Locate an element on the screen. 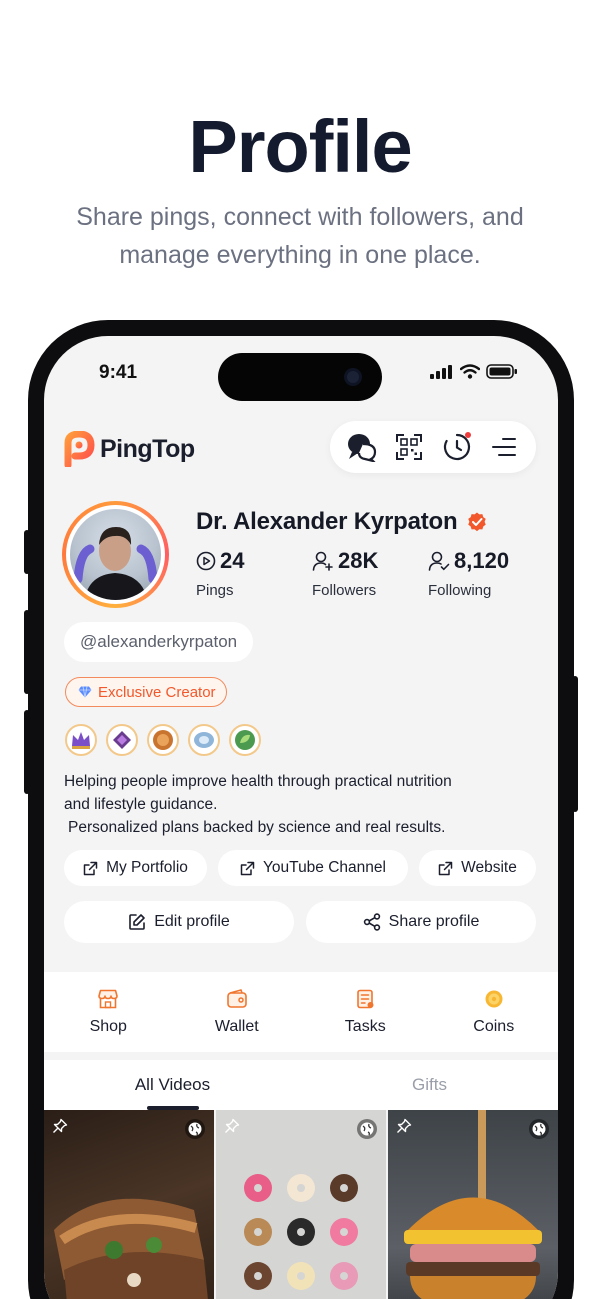 The height and width of the screenshot is (1299, 600). play-circle-icon is located at coordinates (206, 561).